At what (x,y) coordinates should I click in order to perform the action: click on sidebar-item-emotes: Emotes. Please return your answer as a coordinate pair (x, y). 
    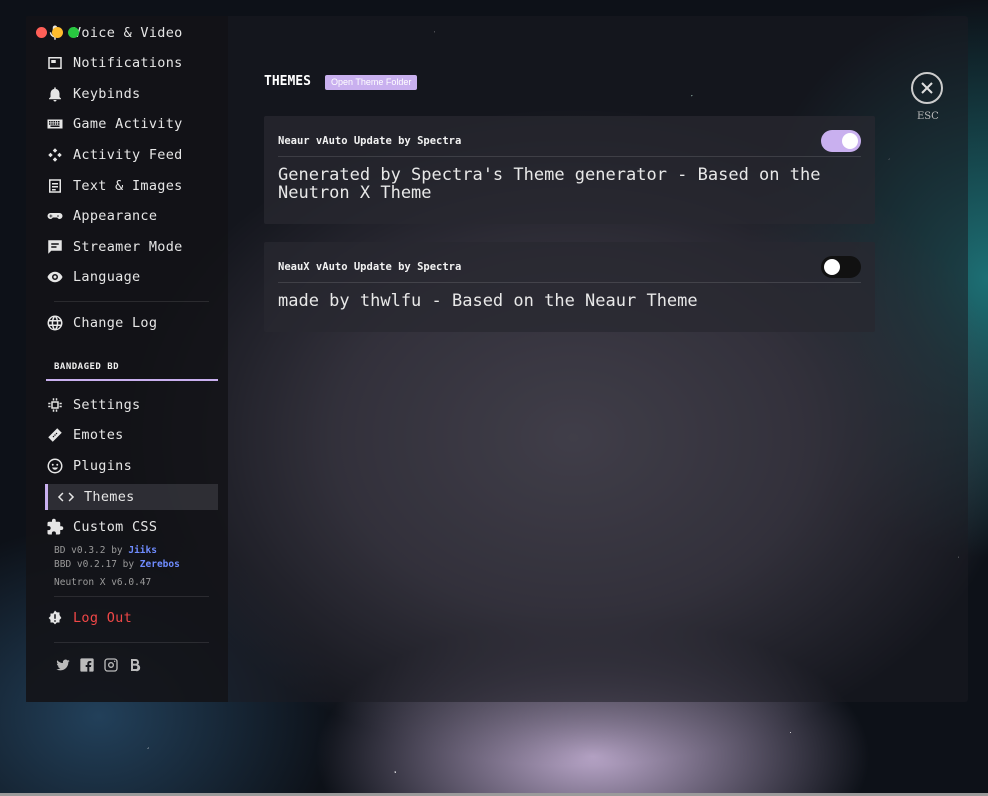
    Looking at the image, I should click on (132, 435).